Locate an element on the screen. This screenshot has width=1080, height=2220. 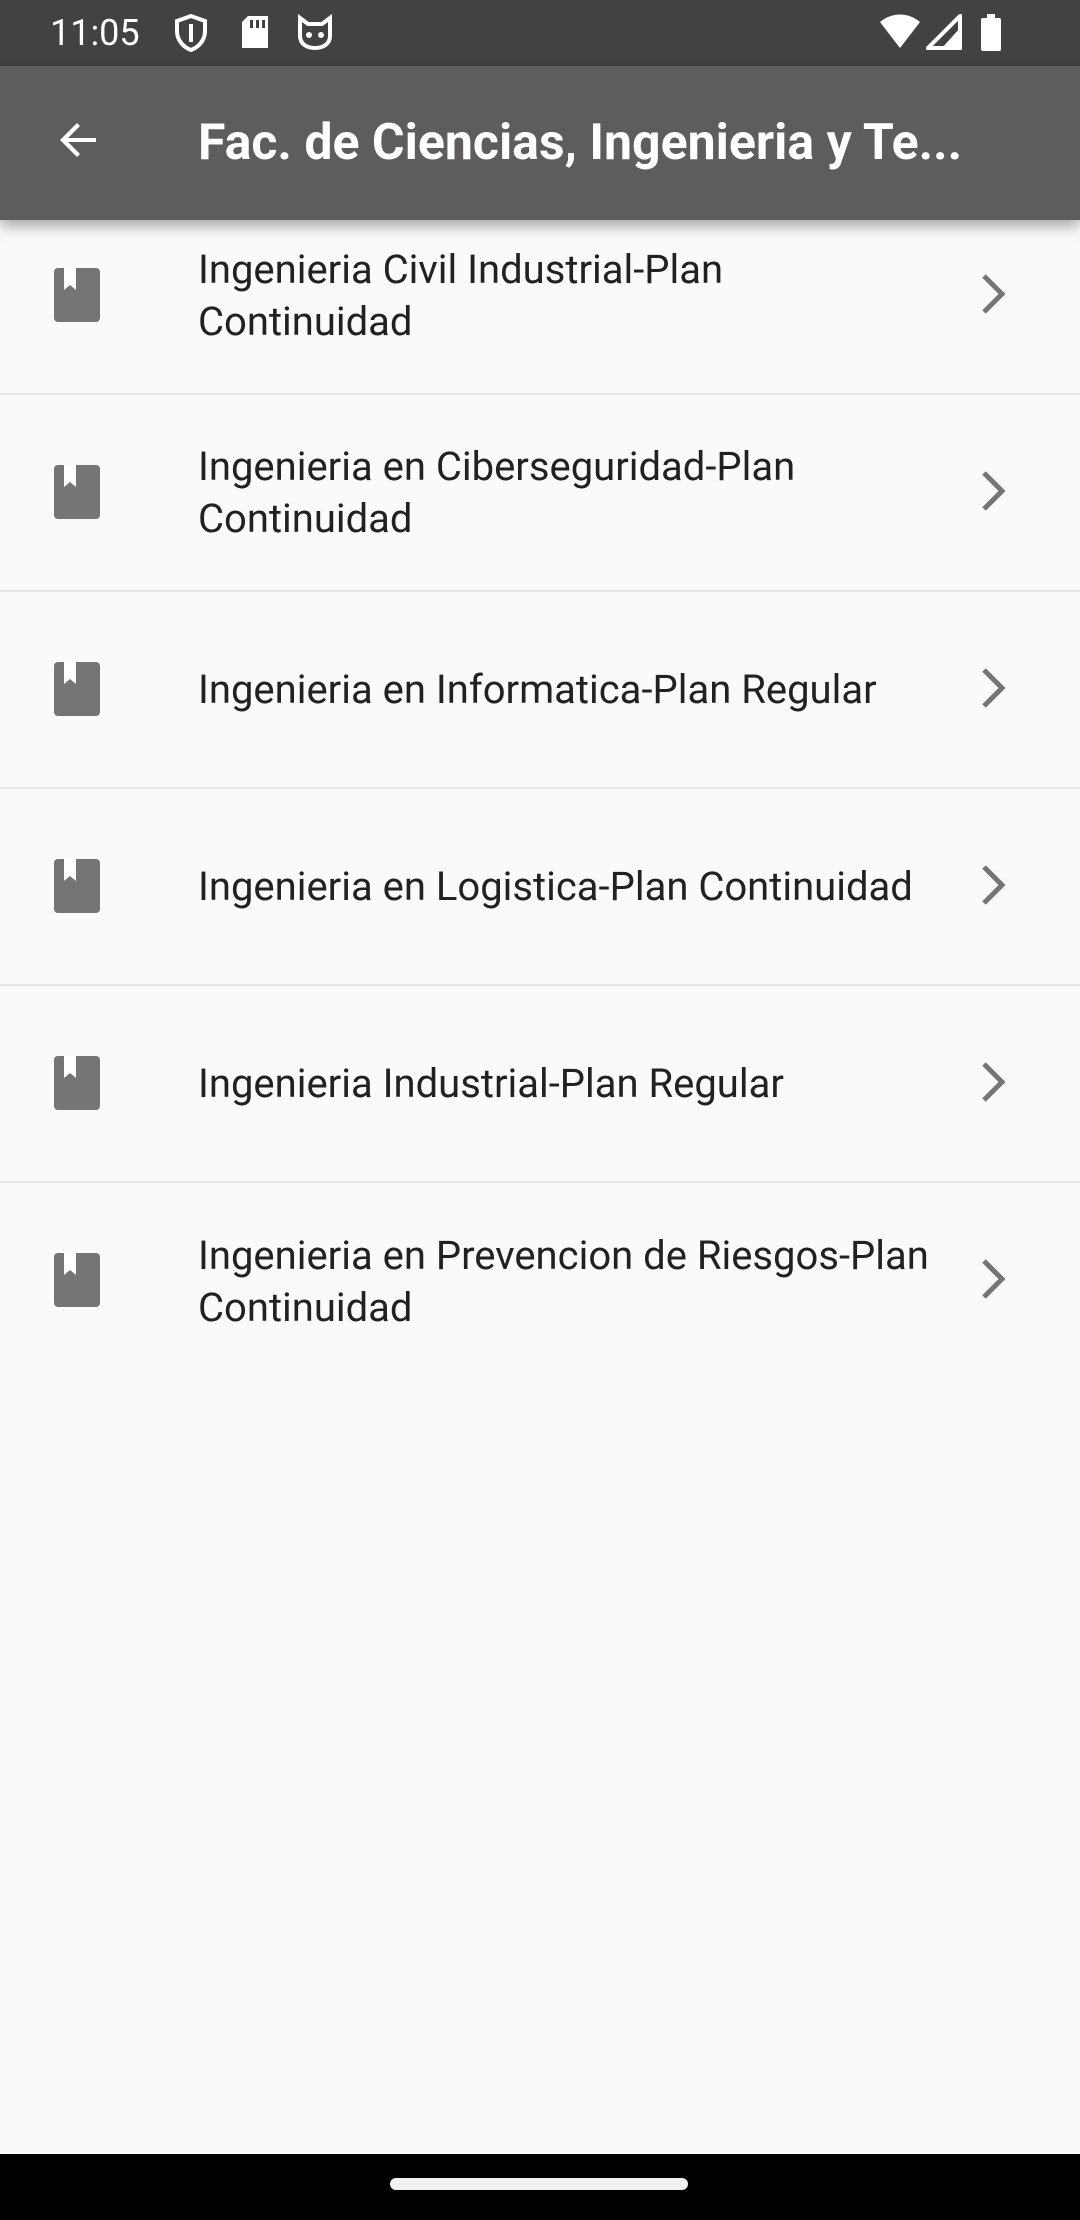
status-bar: 11:05 is located at coordinates (540, 33).